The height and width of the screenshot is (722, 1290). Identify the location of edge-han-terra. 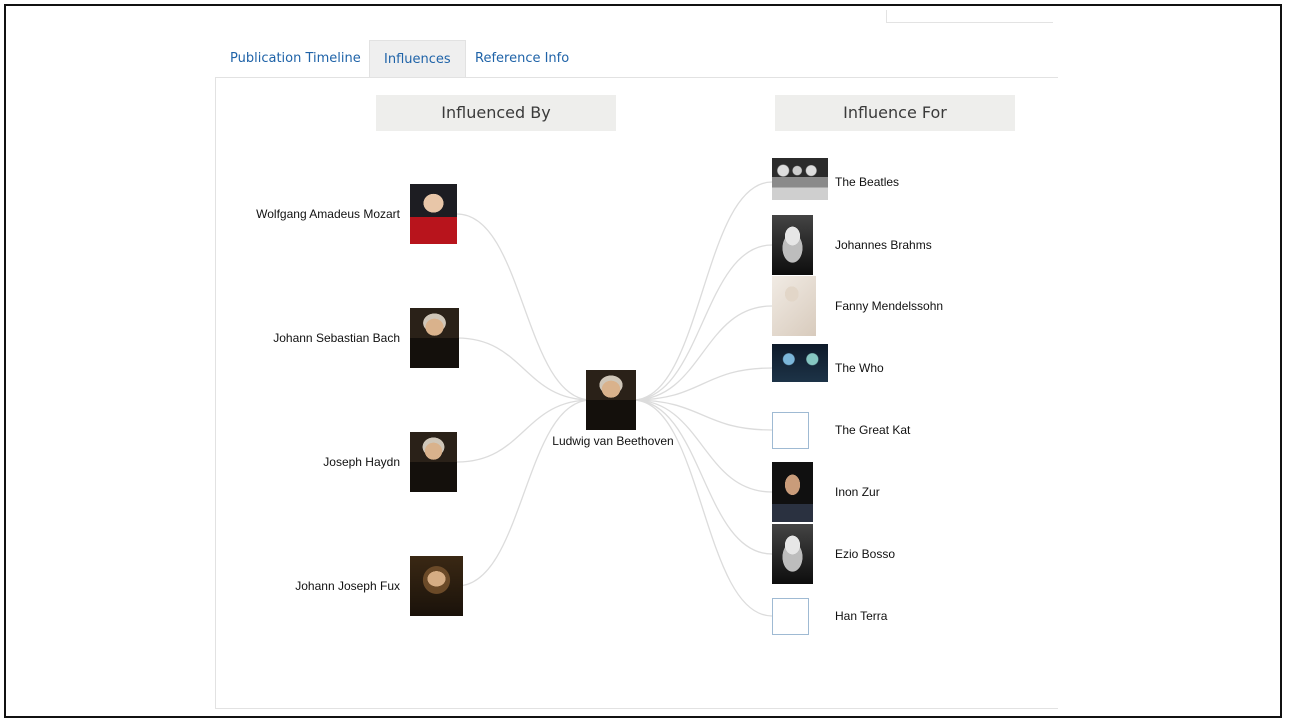
(702, 508).